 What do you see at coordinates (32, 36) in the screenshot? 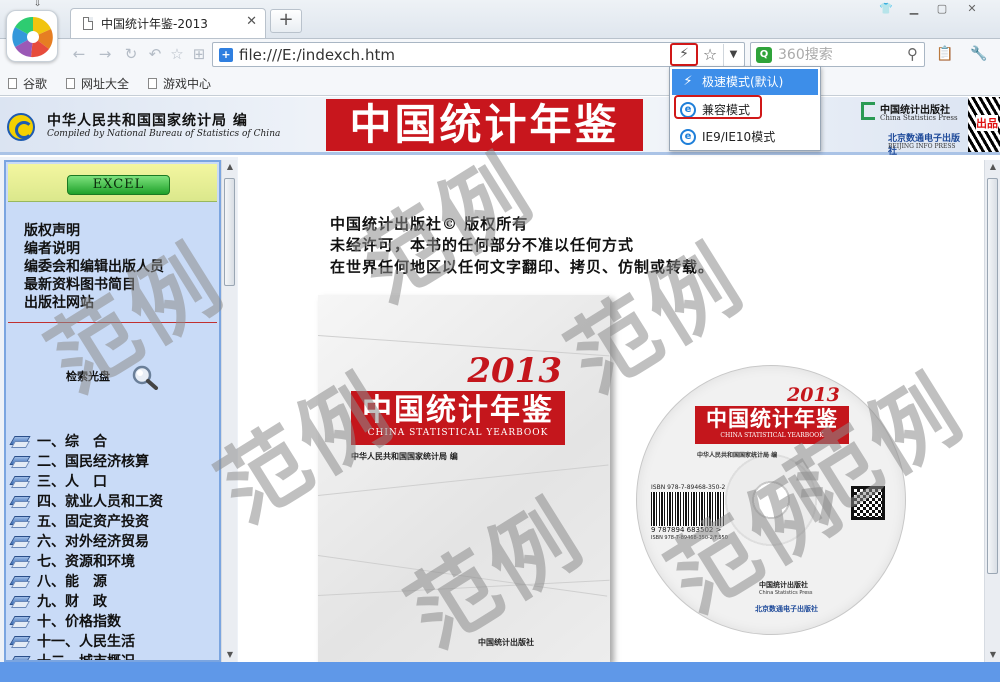
I see `browser-logo` at bounding box center [32, 36].